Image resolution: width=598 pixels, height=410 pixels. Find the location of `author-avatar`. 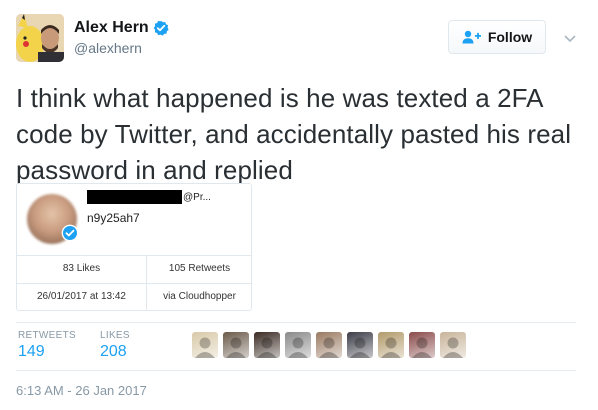

author-avatar is located at coordinates (40, 38).